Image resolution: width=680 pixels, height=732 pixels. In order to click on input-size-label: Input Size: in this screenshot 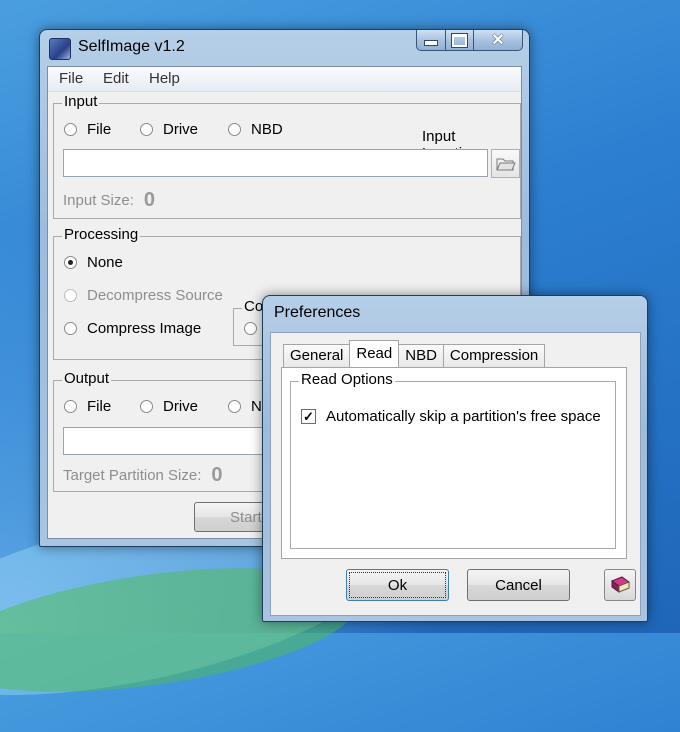, I will do `click(98, 200)`.